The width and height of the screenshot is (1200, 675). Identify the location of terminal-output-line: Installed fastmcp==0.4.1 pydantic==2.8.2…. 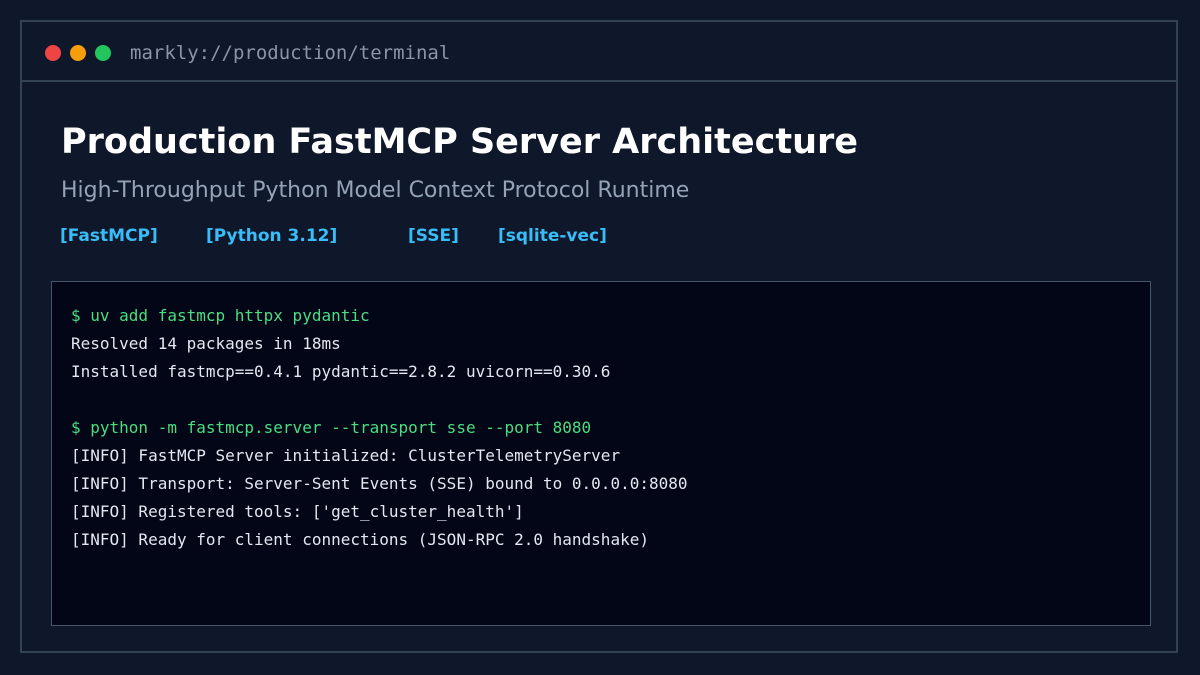
(341, 371).